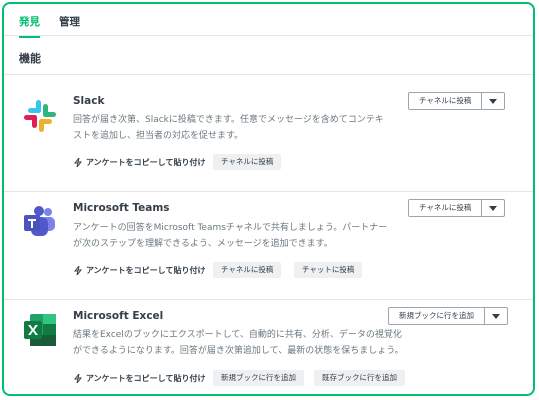 Image resolution: width=539 pixels, height=400 pixels. Describe the element at coordinates (268, 21) in the screenshot. I see `tab-bar: 発見 管理` at that location.